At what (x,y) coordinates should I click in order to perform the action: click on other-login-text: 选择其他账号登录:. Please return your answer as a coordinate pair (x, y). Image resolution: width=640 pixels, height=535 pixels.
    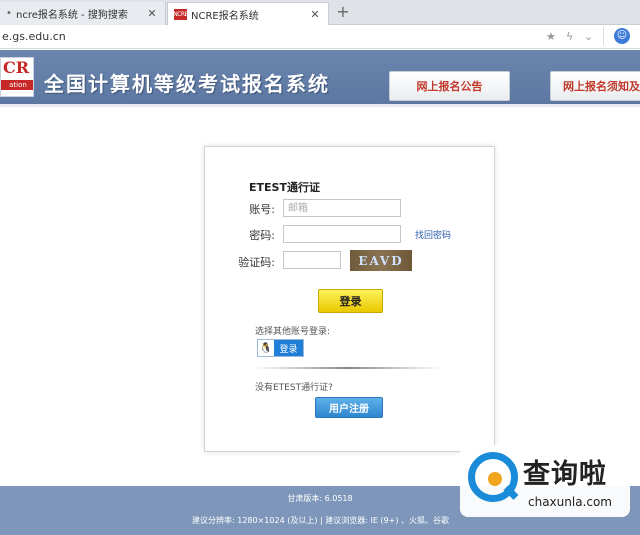
    Looking at the image, I should click on (293, 332).